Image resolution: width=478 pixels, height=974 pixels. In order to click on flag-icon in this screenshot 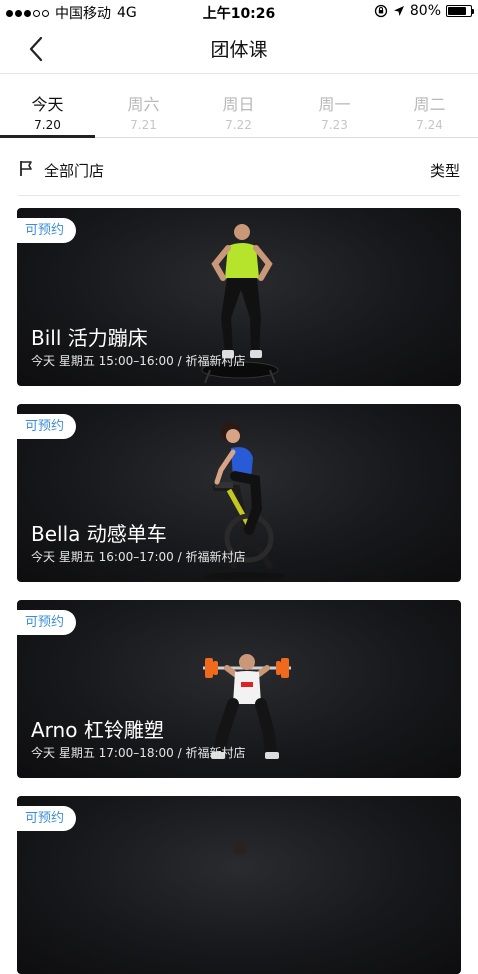, I will do `click(26, 168)`.